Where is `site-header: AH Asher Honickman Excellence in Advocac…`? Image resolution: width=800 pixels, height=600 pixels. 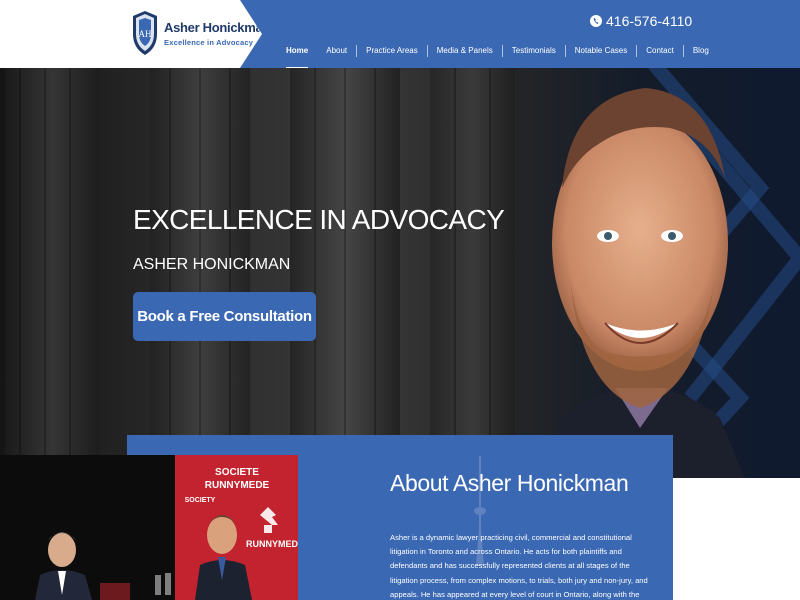
site-header: AH Asher Honickman Excellence in Advocac… is located at coordinates (400, 34).